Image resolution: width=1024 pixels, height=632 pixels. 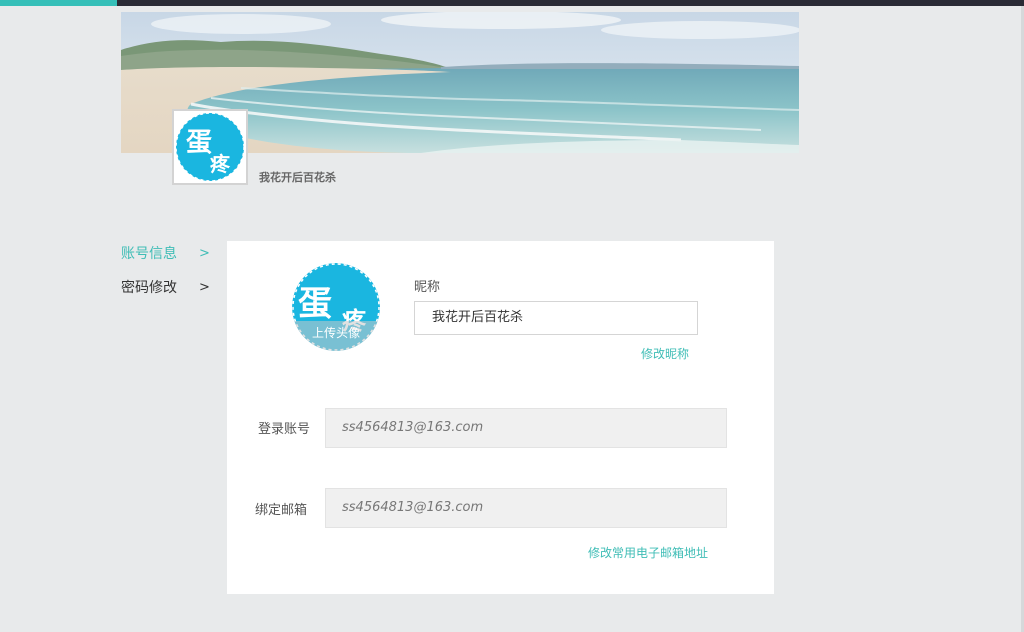 What do you see at coordinates (526, 428) in the screenshot?
I see `login-account-field: ss4564813@163.com` at bounding box center [526, 428].